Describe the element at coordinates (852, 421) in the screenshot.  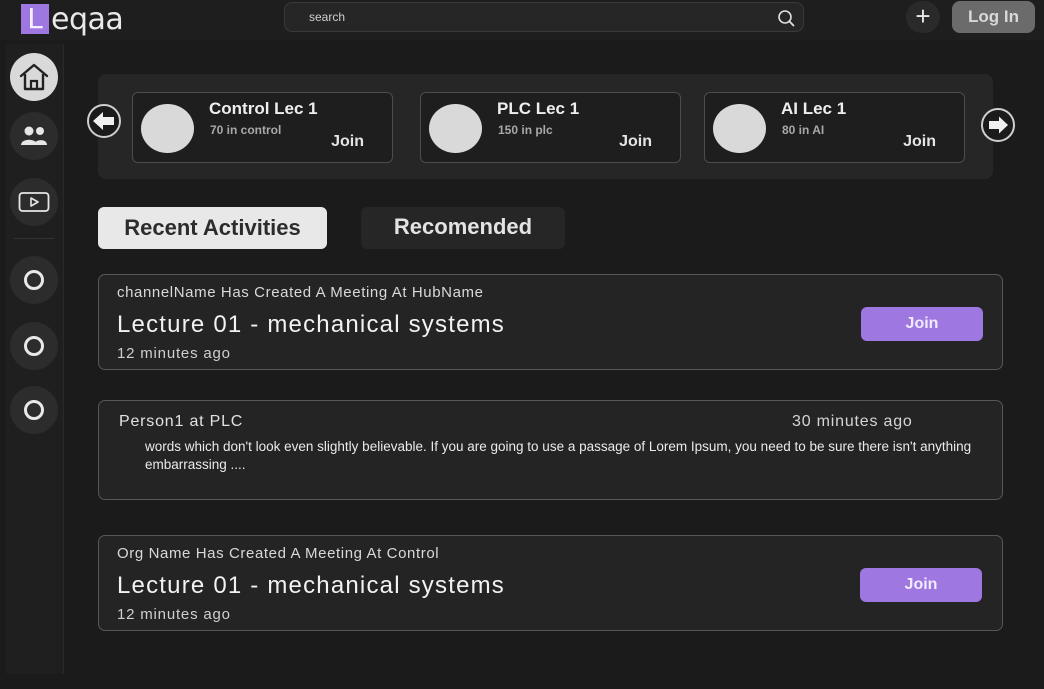
I see `post-time: 30 minutes ago` at that location.